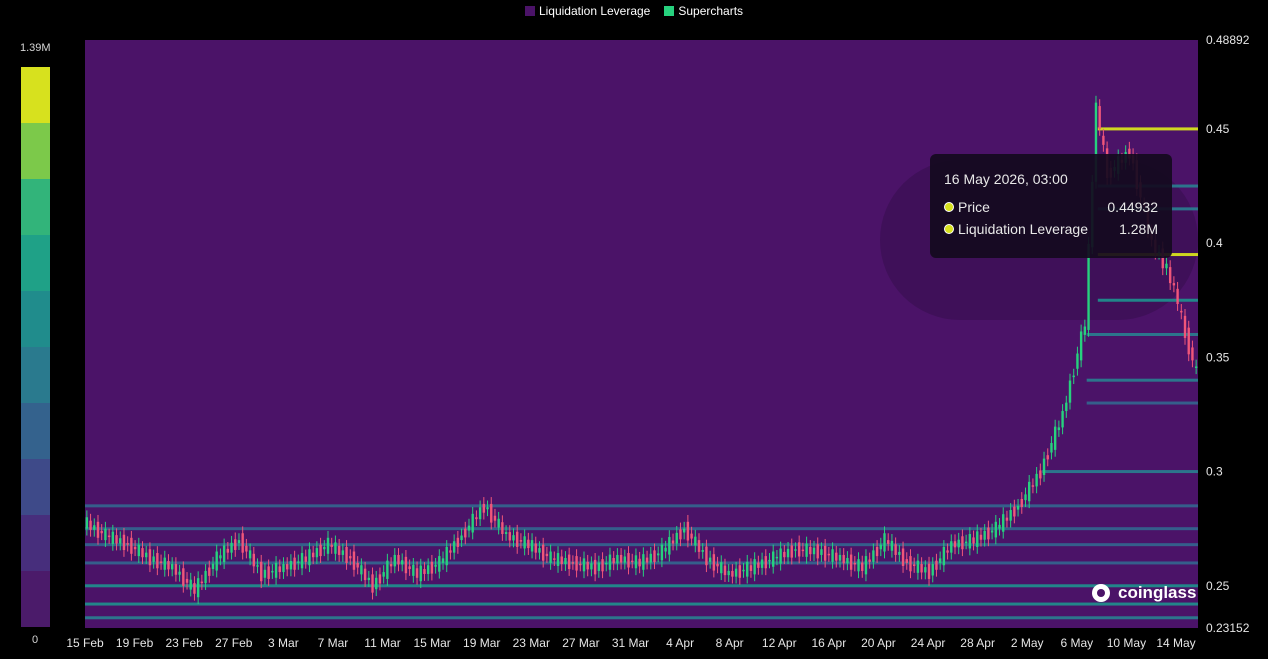 The height and width of the screenshot is (659, 1268). What do you see at coordinates (949, 229) in the screenshot?
I see `leverage-dot-icon` at bounding box center [949, 229].